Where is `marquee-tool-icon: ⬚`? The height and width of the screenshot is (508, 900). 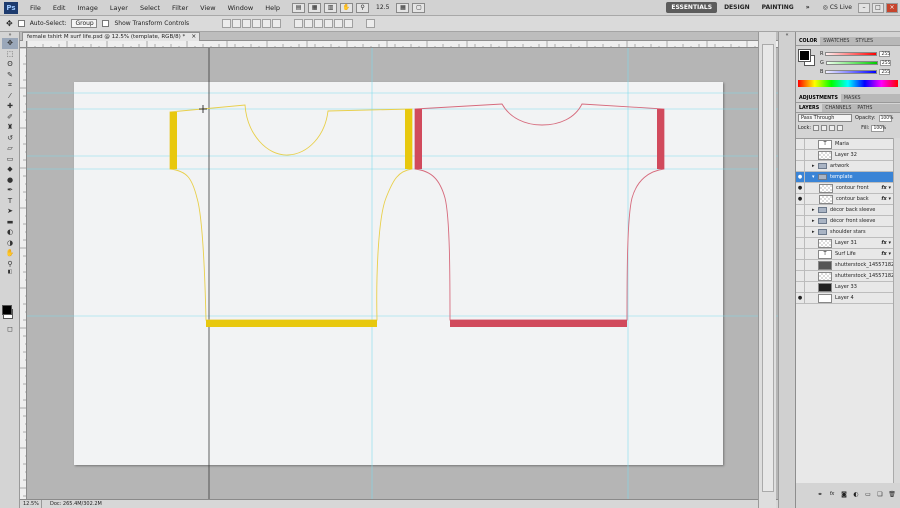
marquee-tool-icon: ⬚ is located at coordinates (10, 54).